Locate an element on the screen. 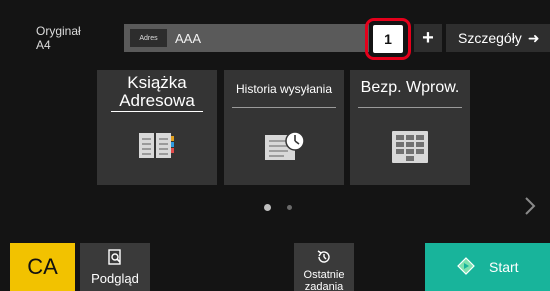  tile-label-line2: Adresowa is located at coordinates (157, 102).